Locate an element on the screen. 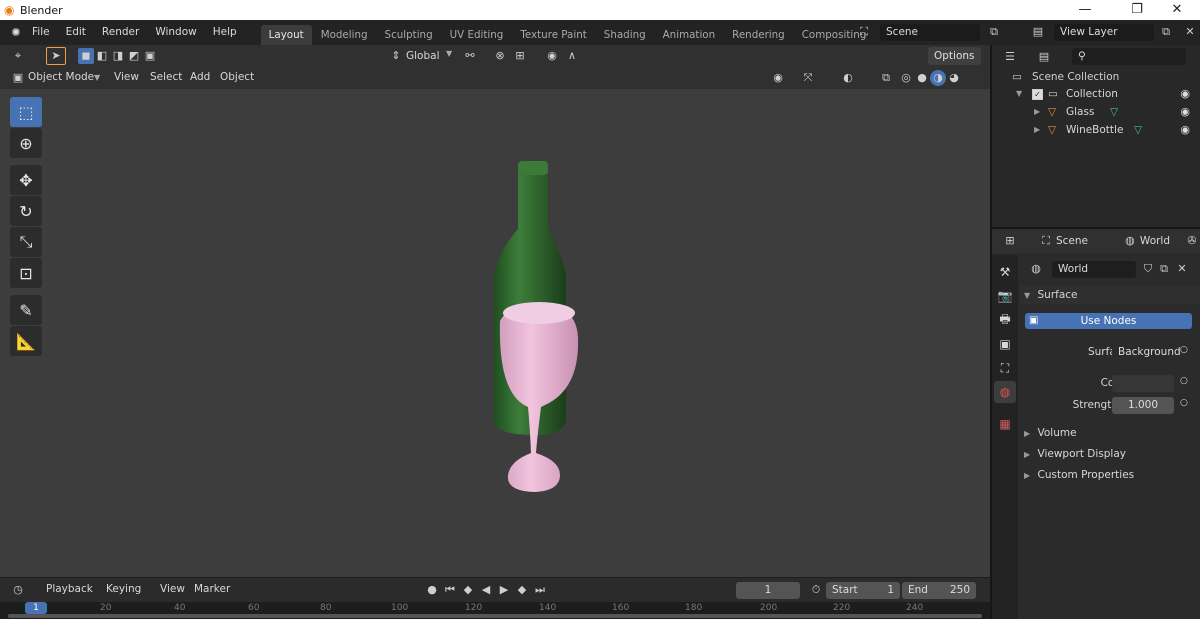 The height and width of the screenshot is (619, 1200). close-button: ✕ is located at coordinates (1177, 10).